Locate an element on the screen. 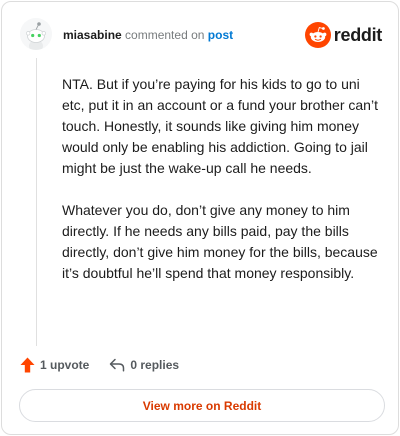 Image resolution: width=400 pixels, height=436 pixels. comment-header: miasabine commented on post reddit is located at coordinates (200, 32).